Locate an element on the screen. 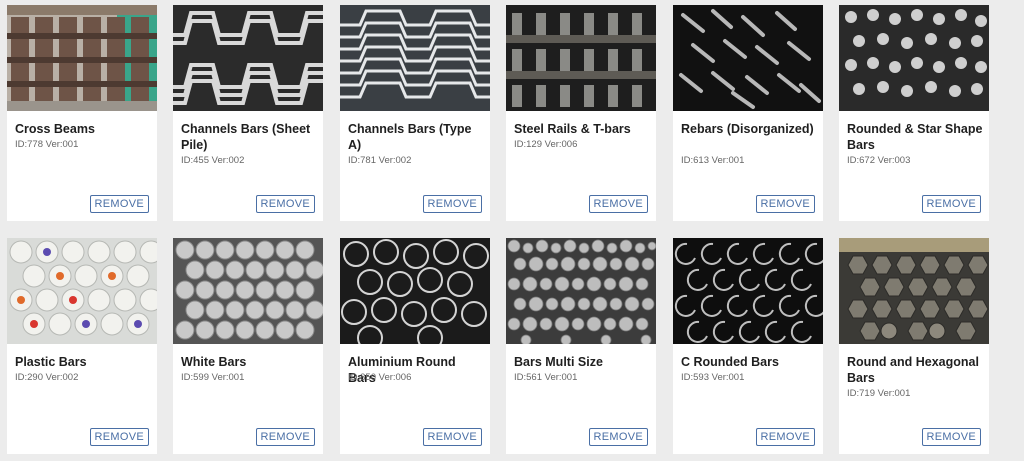  product-id-version: ID:455 Ver:002 is located at coordinates (213, 160).